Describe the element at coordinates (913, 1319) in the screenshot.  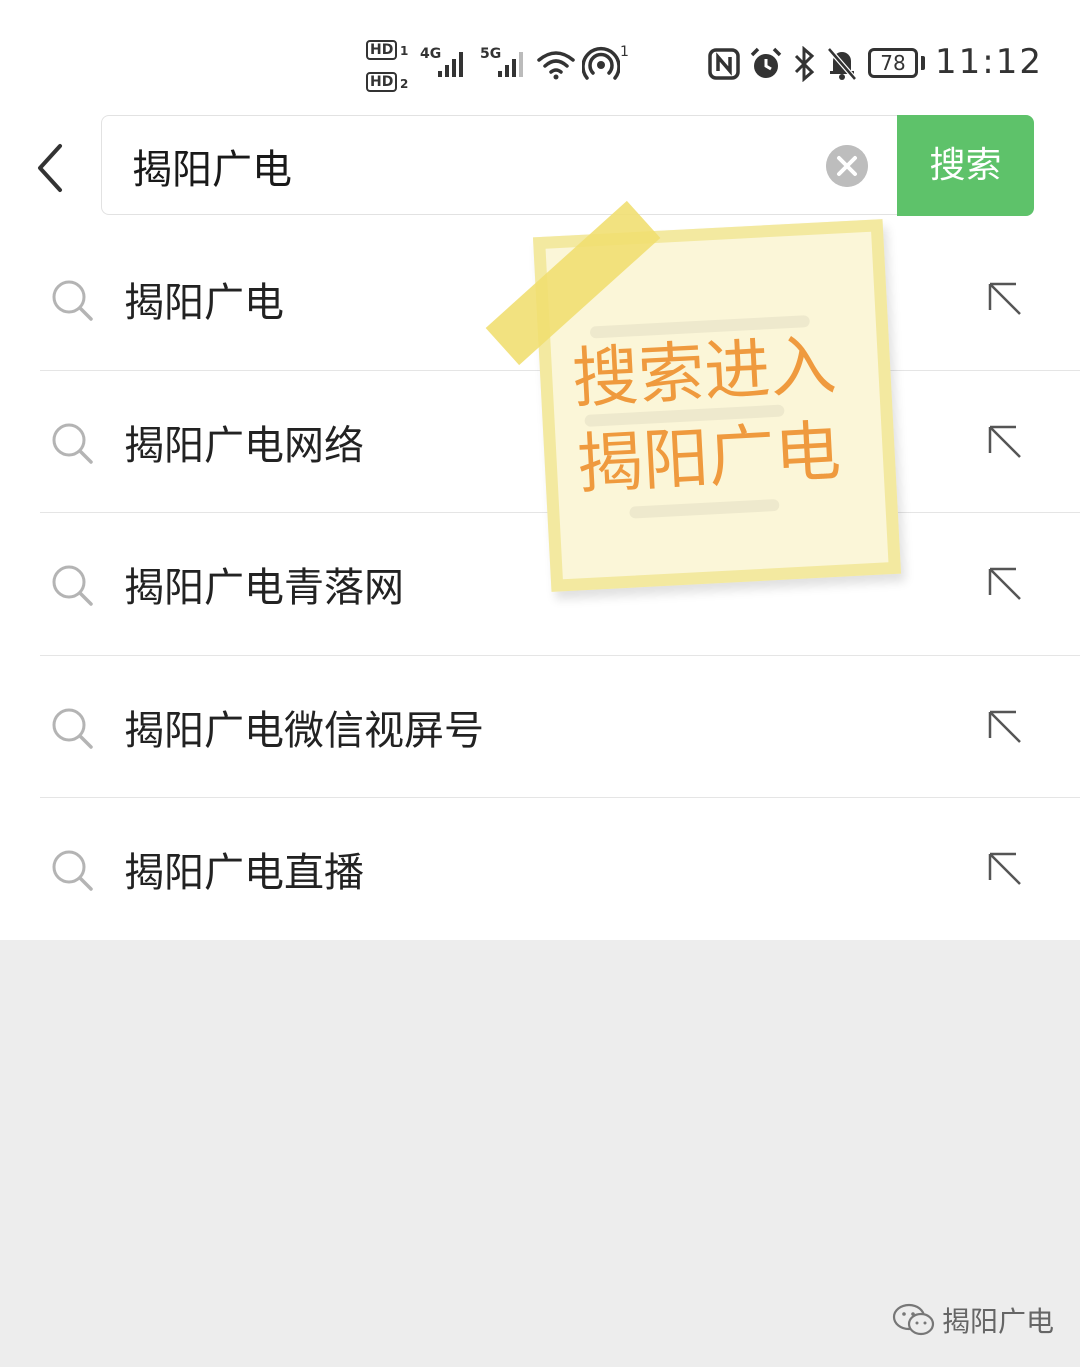
I see `wechat-icon` at that location.